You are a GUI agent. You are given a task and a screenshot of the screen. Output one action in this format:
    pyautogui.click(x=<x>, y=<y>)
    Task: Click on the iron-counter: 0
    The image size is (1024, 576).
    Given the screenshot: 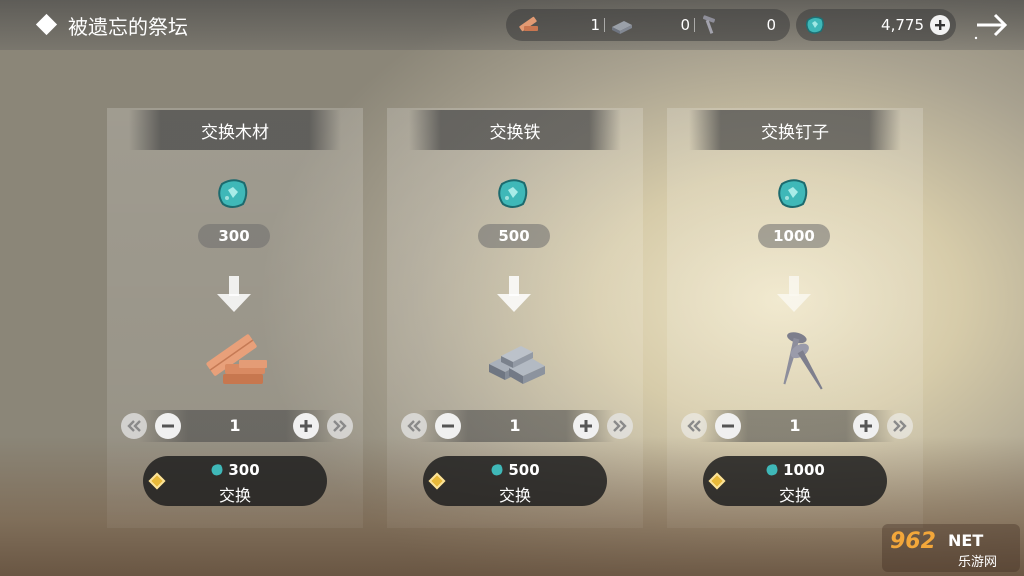 What is the action you would take?
    pyautogui.click(x=650, y=25)
    